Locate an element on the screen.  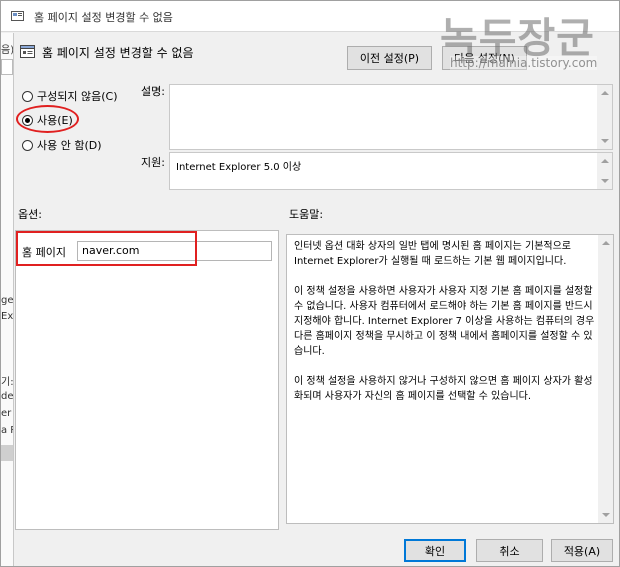
help-scrollbar is located at coordinates (605, 379).